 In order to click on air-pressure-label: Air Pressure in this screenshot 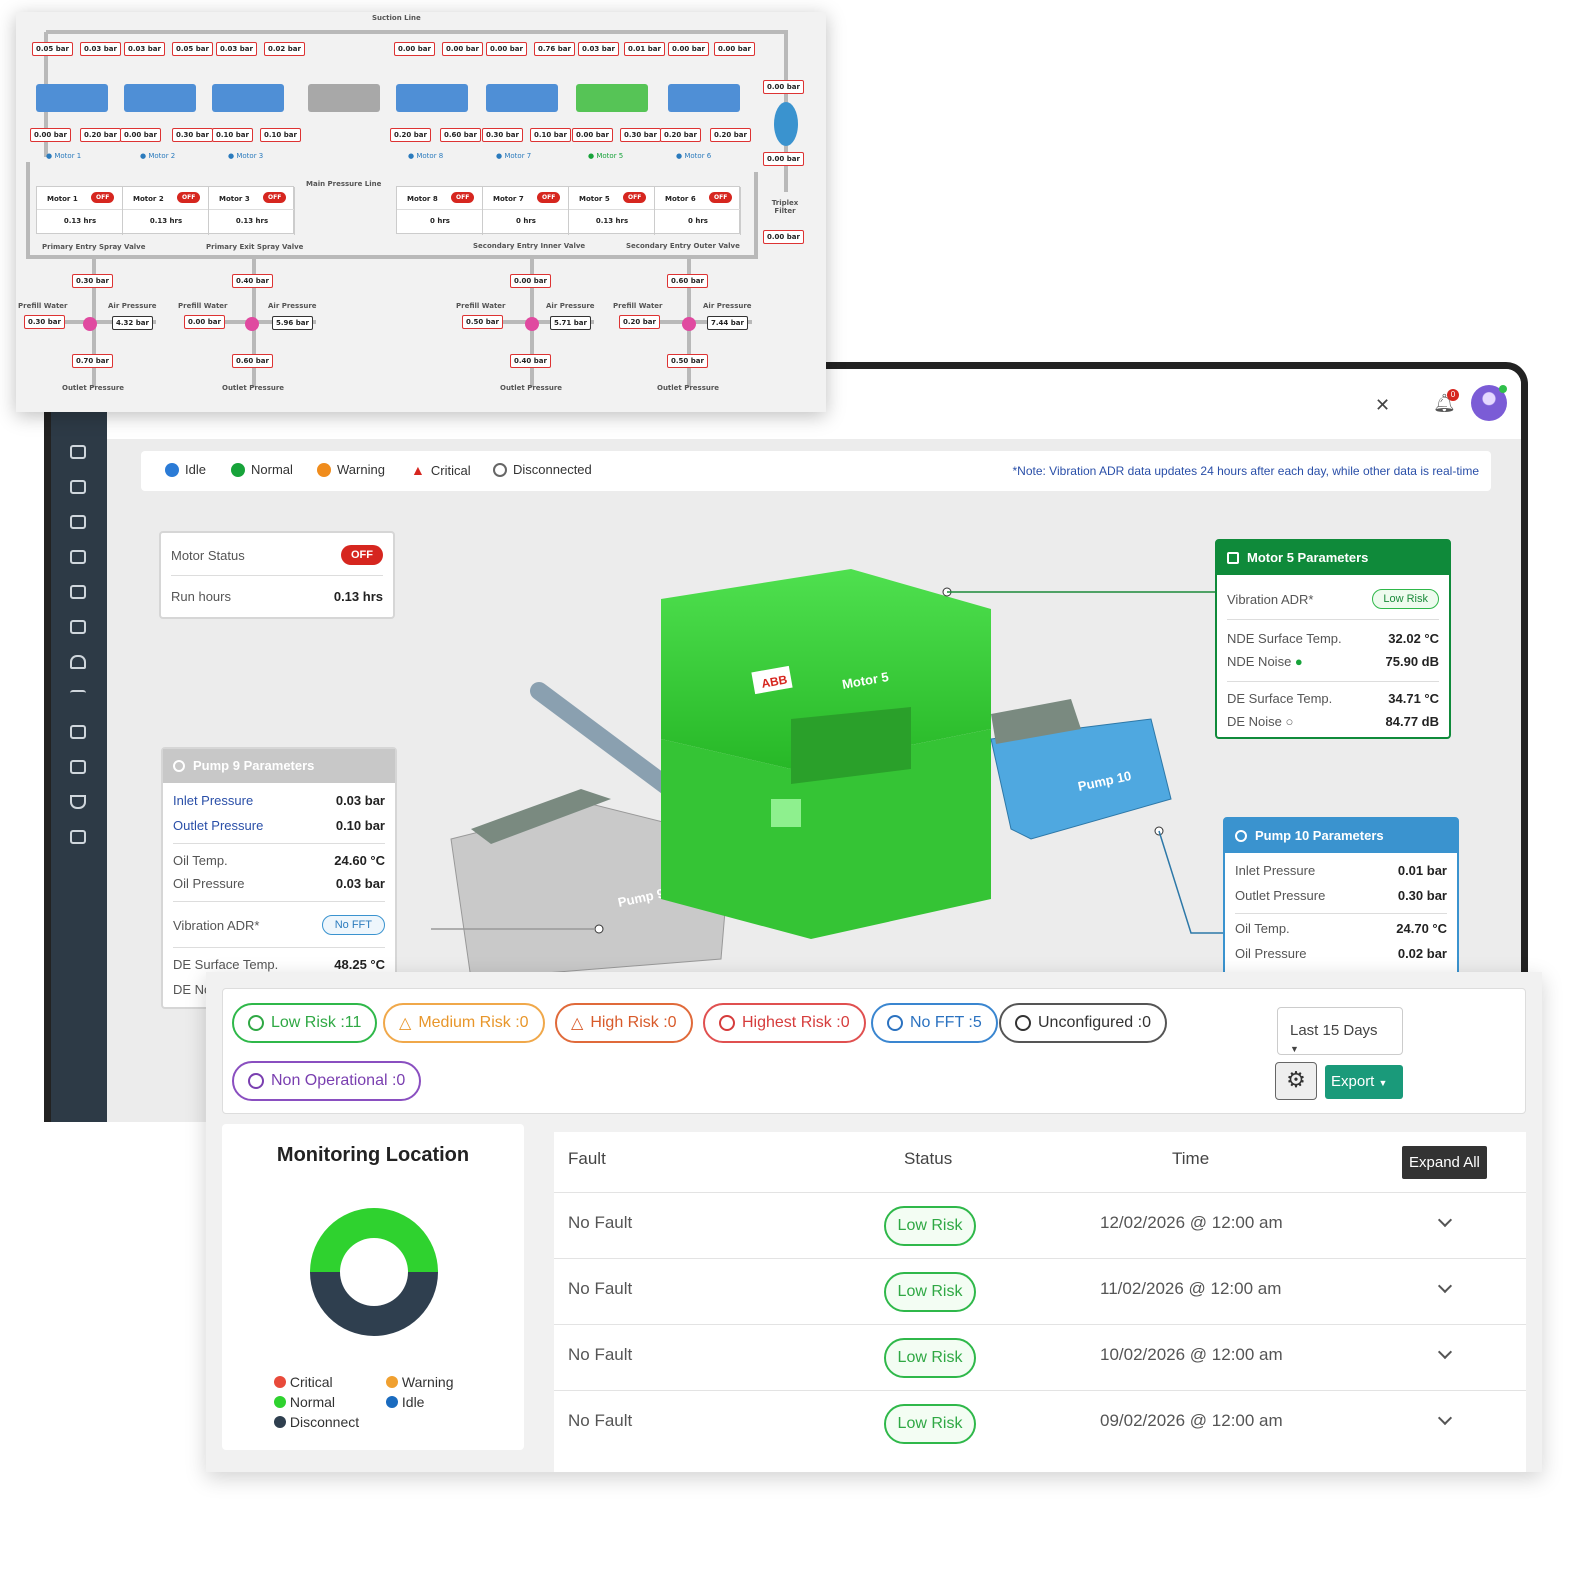, I will do `click(727, 306)`.